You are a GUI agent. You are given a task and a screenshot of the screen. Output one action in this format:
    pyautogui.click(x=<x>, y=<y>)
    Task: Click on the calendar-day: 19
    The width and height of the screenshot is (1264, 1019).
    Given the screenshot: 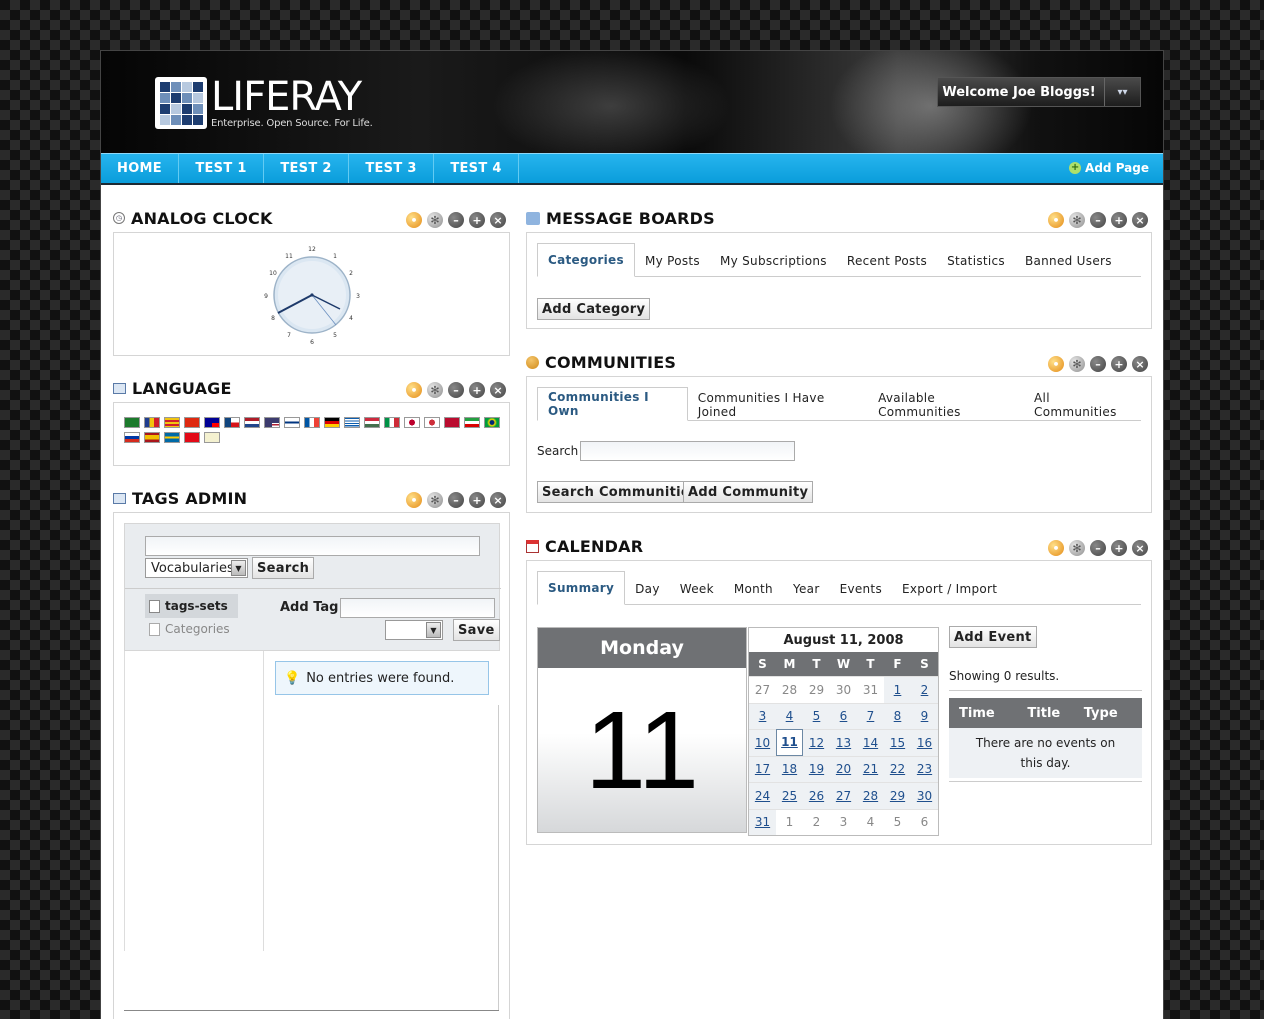 What is the action you would take?
    pyautogui.click(x=816, y=768)
    